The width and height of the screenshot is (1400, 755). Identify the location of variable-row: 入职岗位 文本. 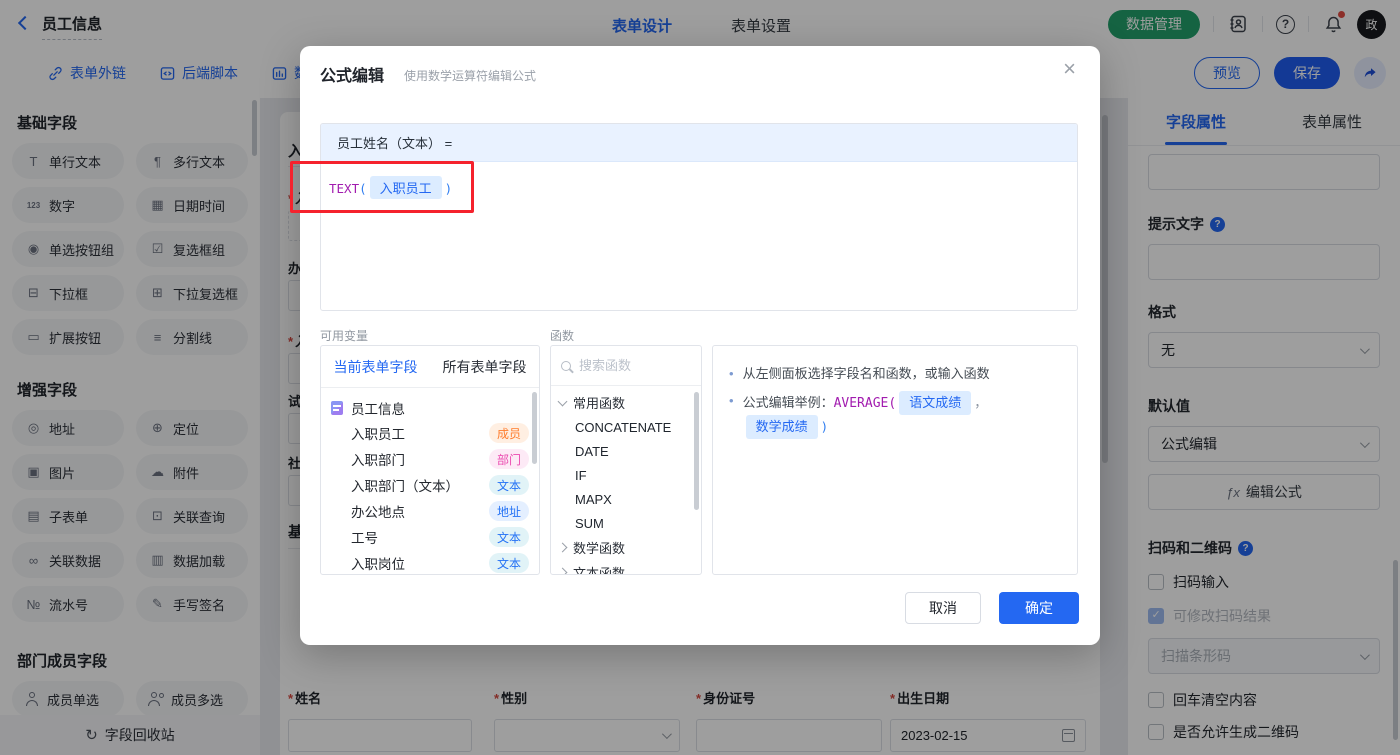
(430, 562).